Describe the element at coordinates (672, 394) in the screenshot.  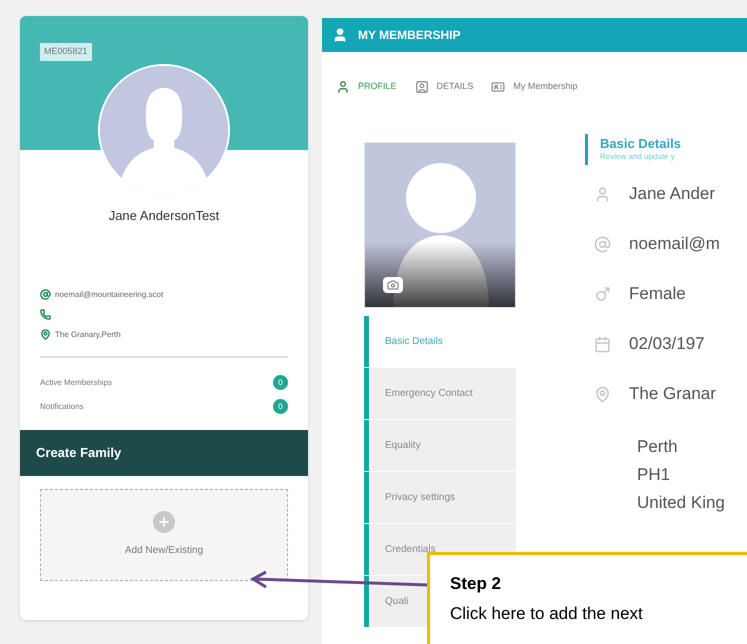
I see `field-value: The Granar` at that location.